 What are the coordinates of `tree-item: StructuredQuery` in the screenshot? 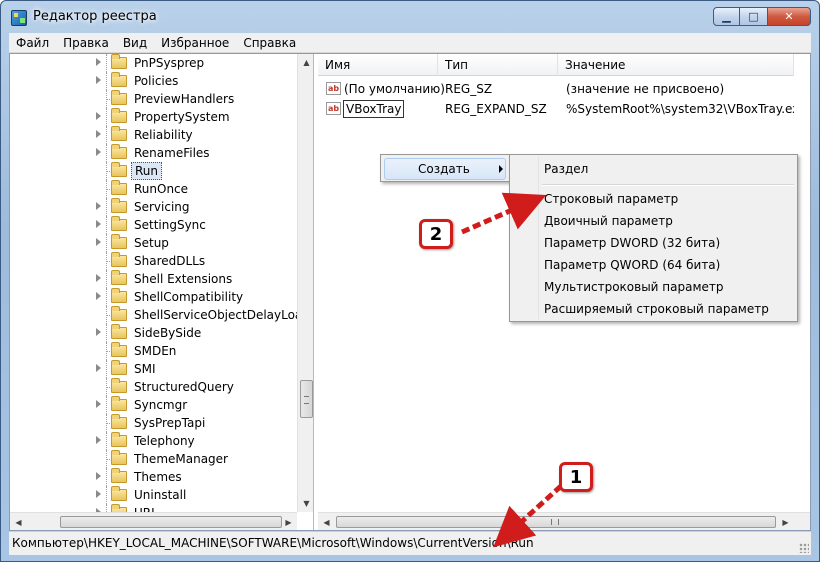 It's located at (155, 387).